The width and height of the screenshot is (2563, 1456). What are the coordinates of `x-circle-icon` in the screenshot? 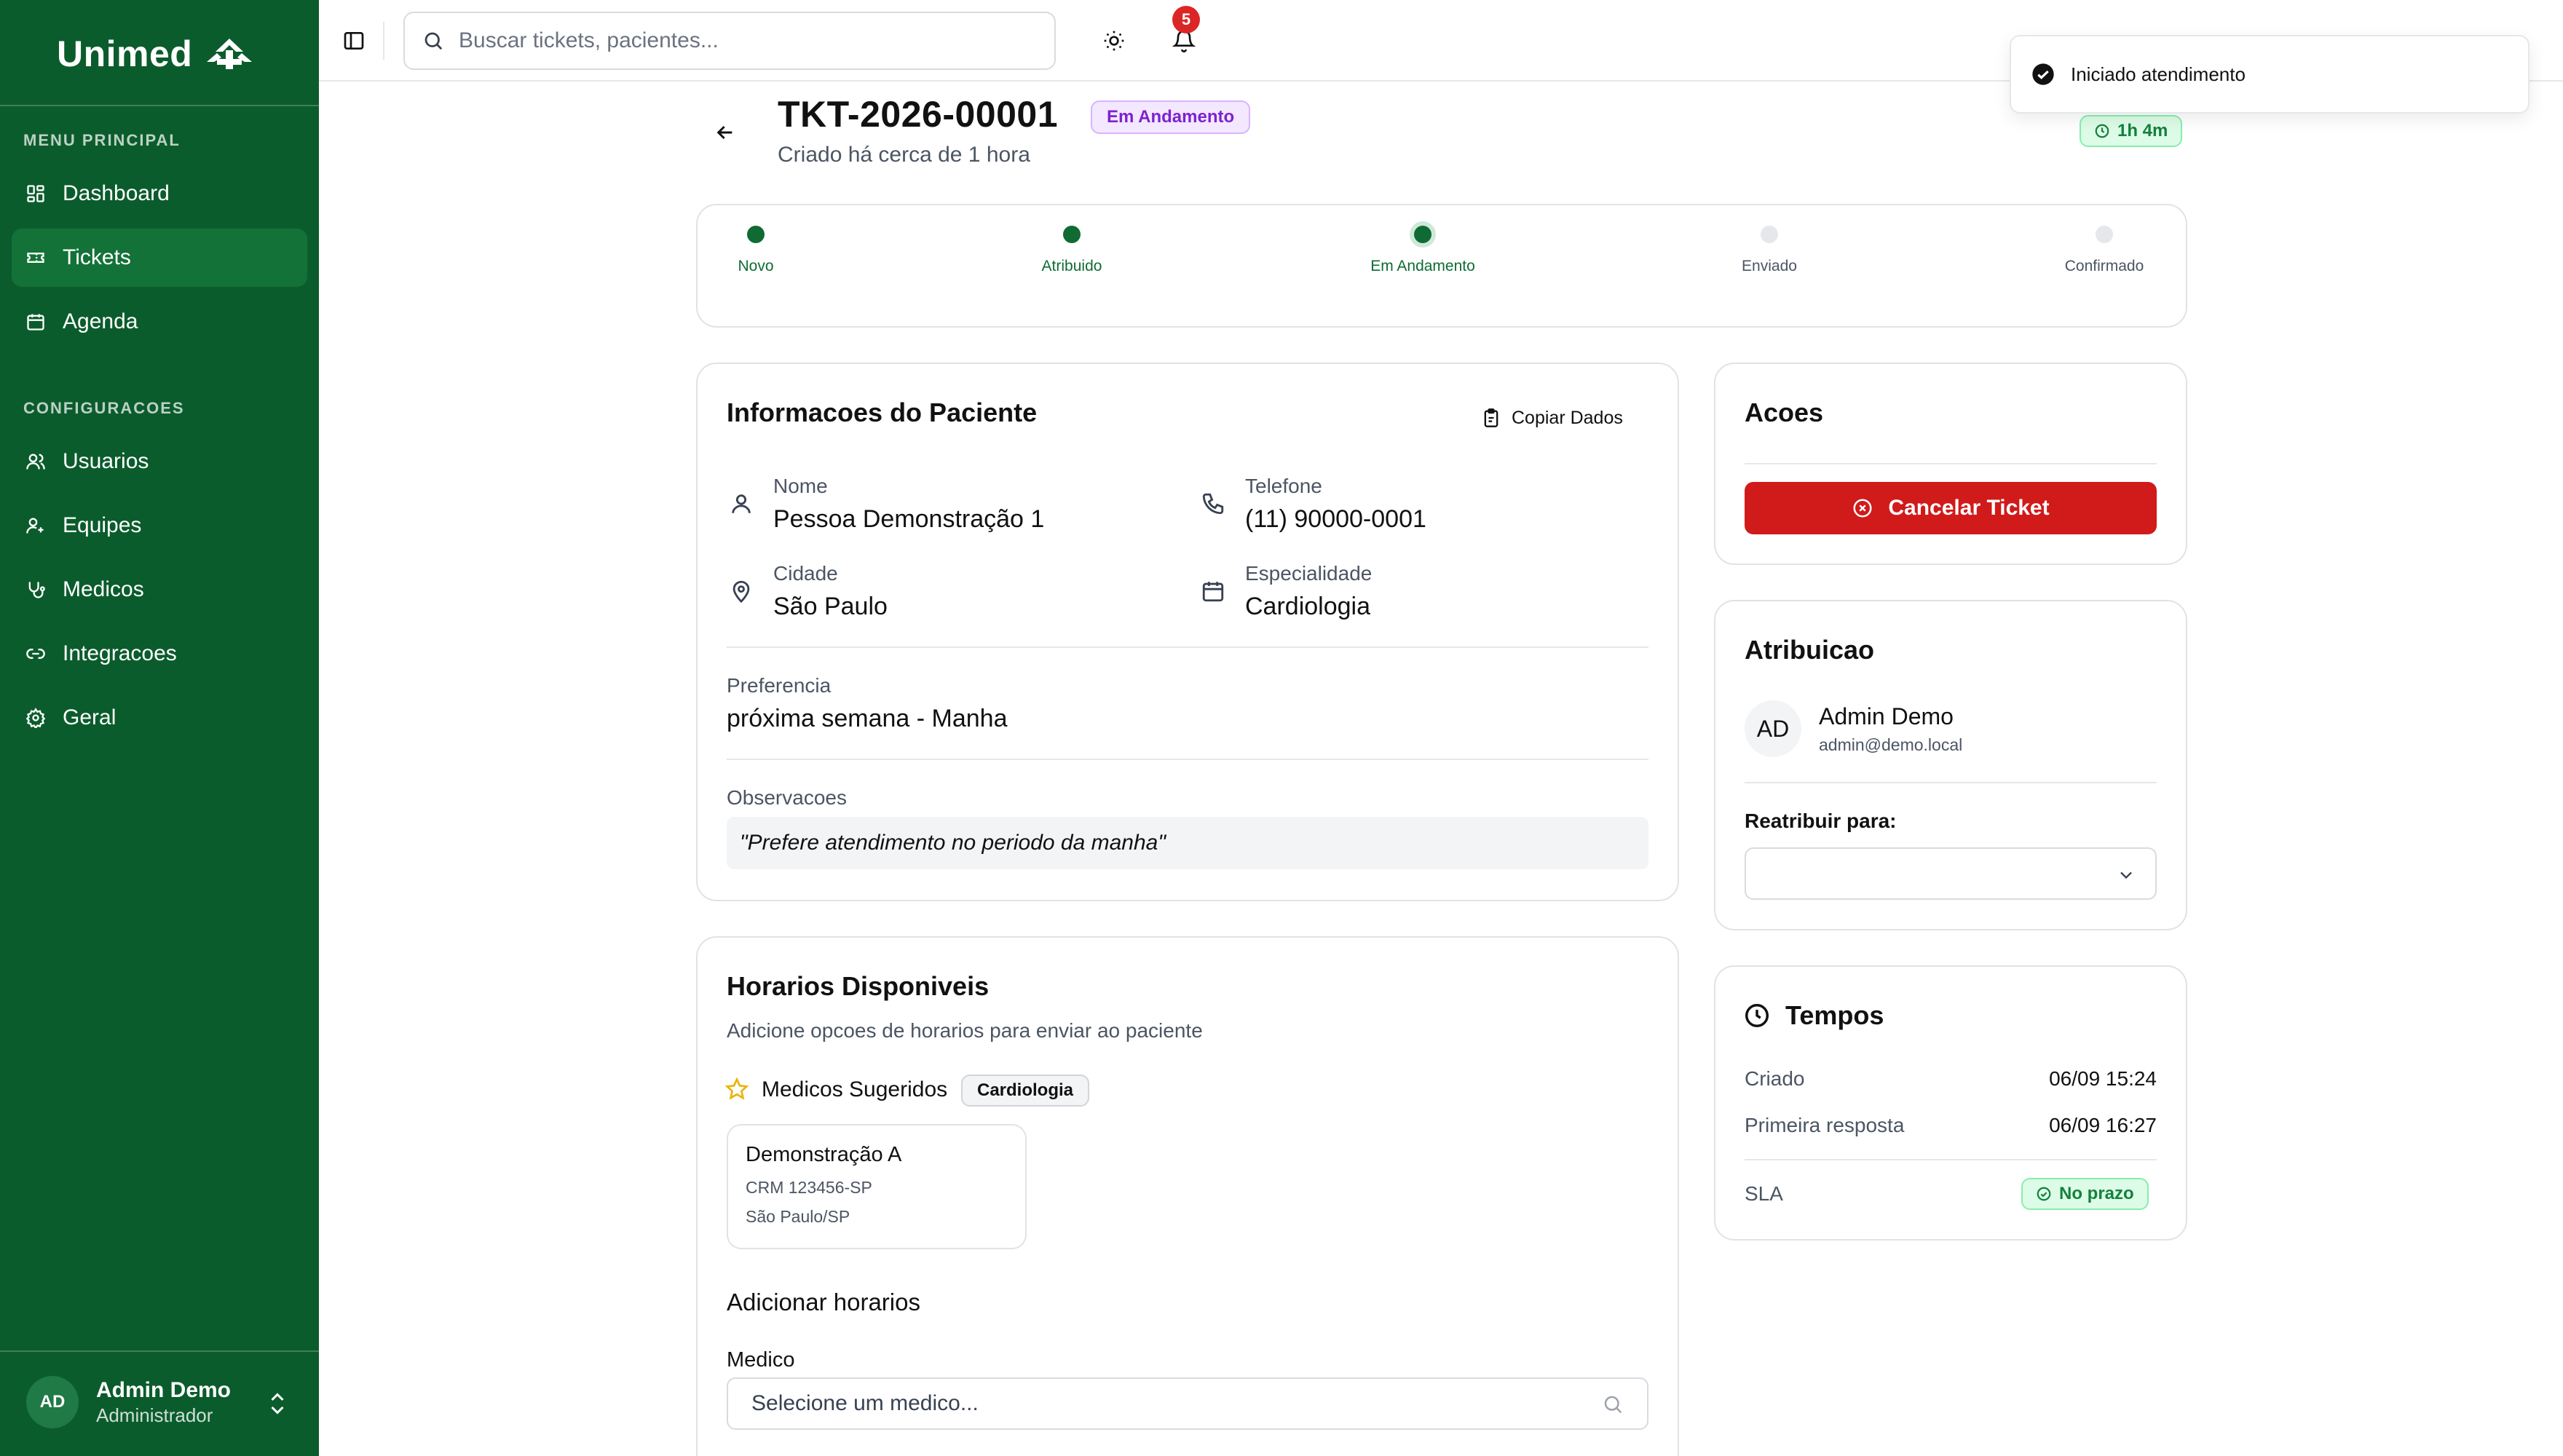 It's located at (1862, 508).